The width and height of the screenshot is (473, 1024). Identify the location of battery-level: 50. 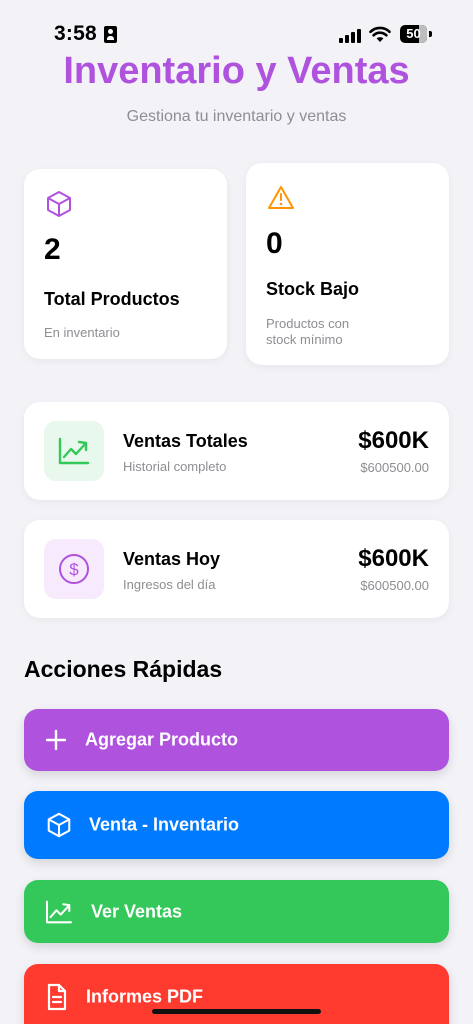
(413, 33).